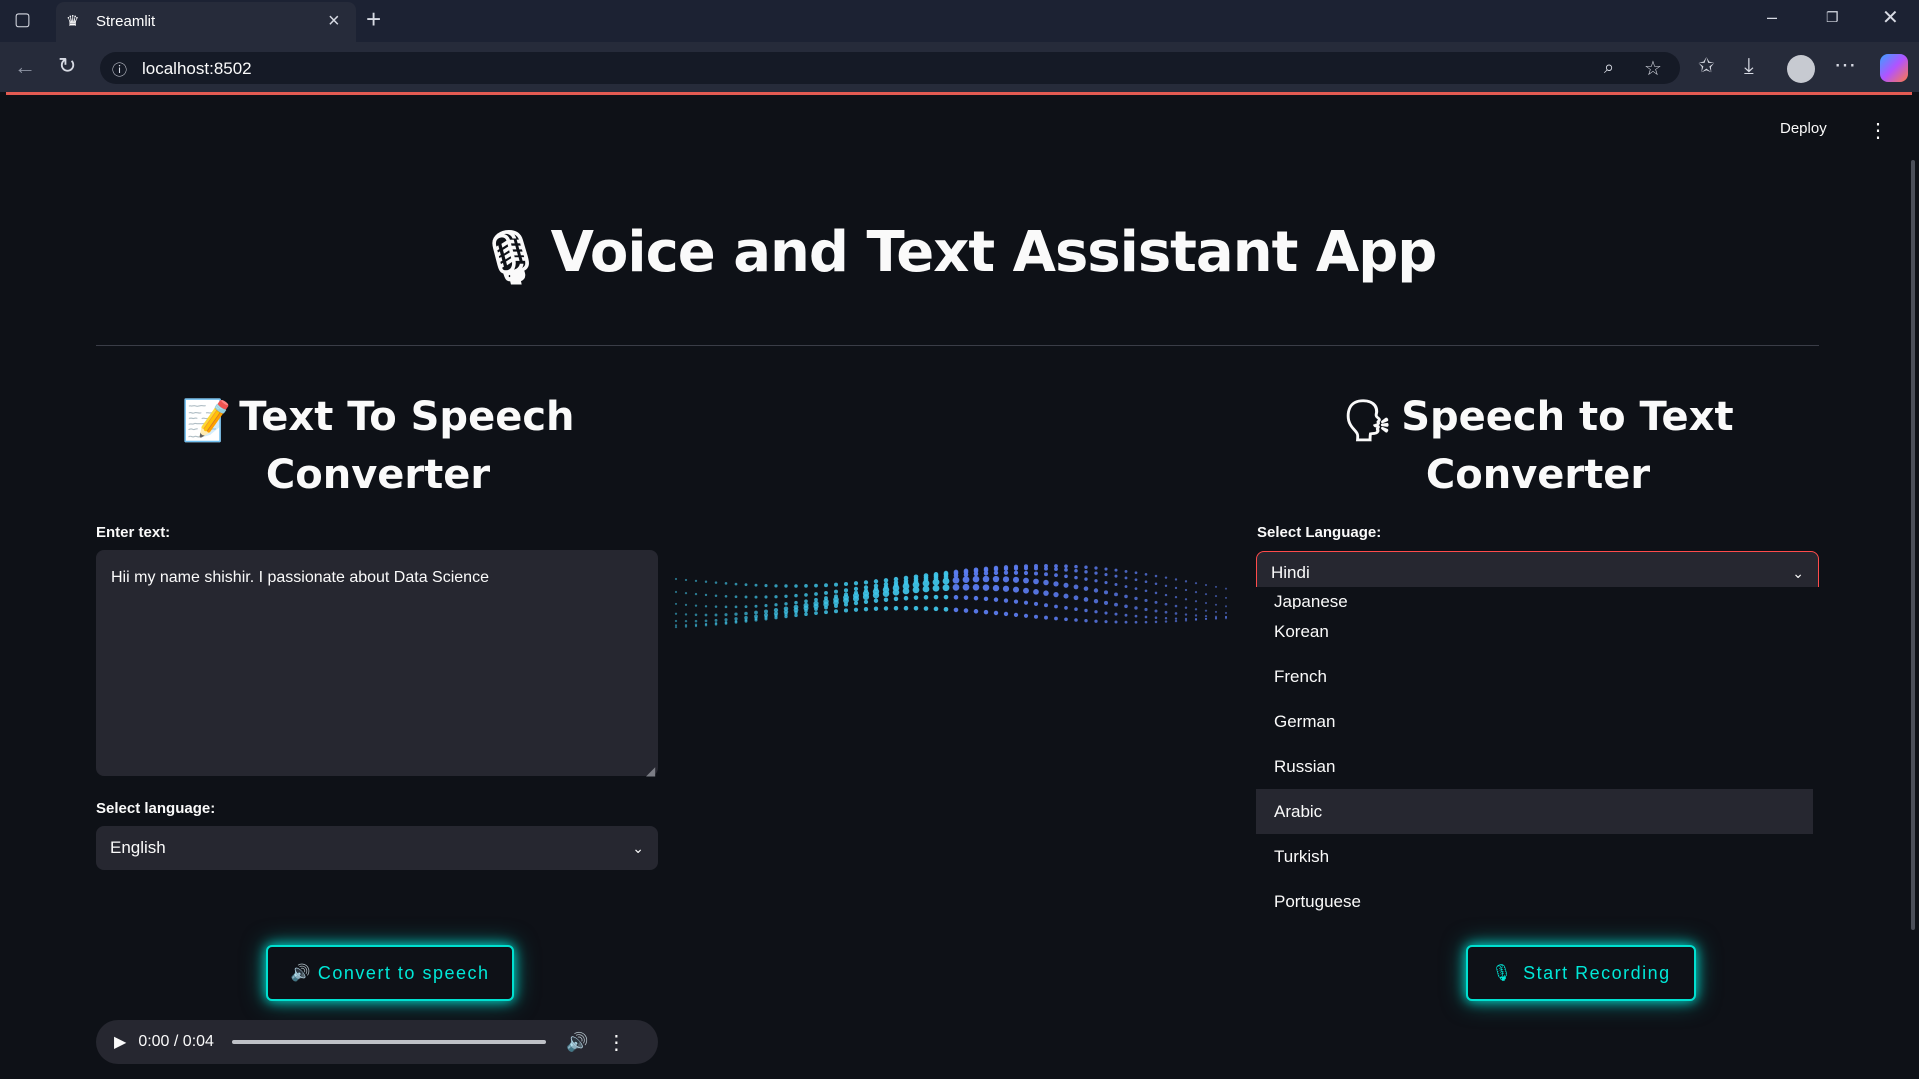 This screenshot has height=1079, width=1919. Describe the element at coordinates (1534, 676) in the screenshot. I see `dropdown-option: French` at that location.